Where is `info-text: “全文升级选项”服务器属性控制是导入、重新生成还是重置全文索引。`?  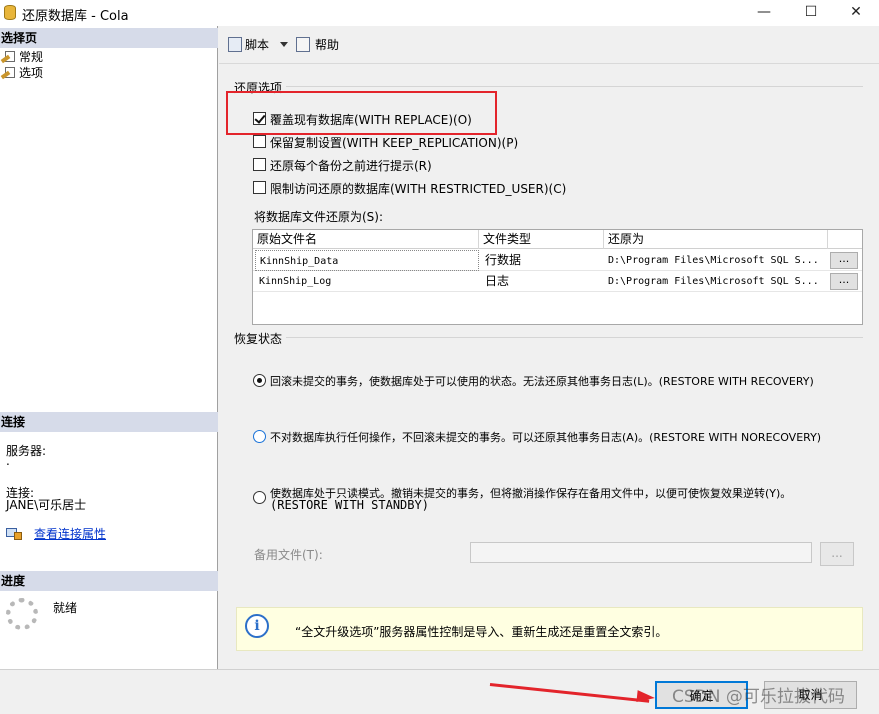
info-text: “全文升级选项”服务器属性控制是导入、重新生成还是重置全文索引。 is located at coordinates (481, 632).